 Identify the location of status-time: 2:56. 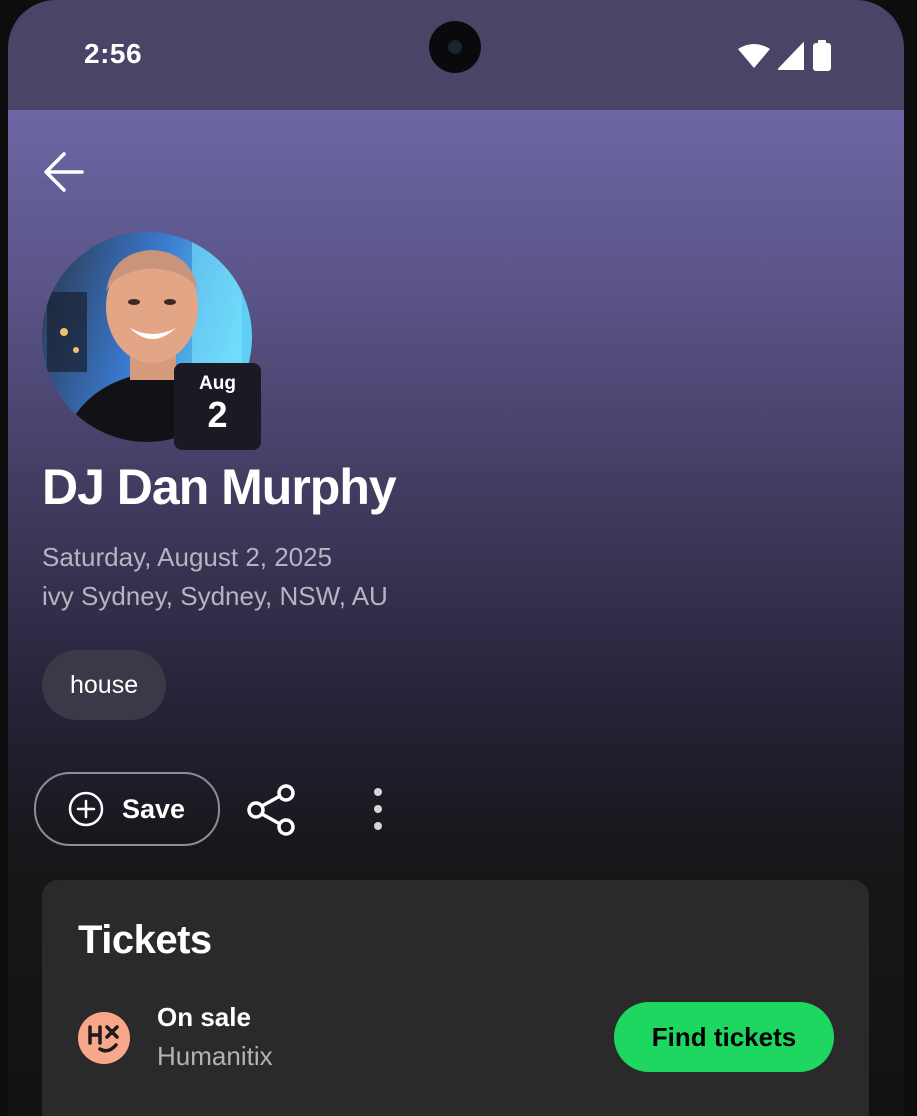
(113, 53).